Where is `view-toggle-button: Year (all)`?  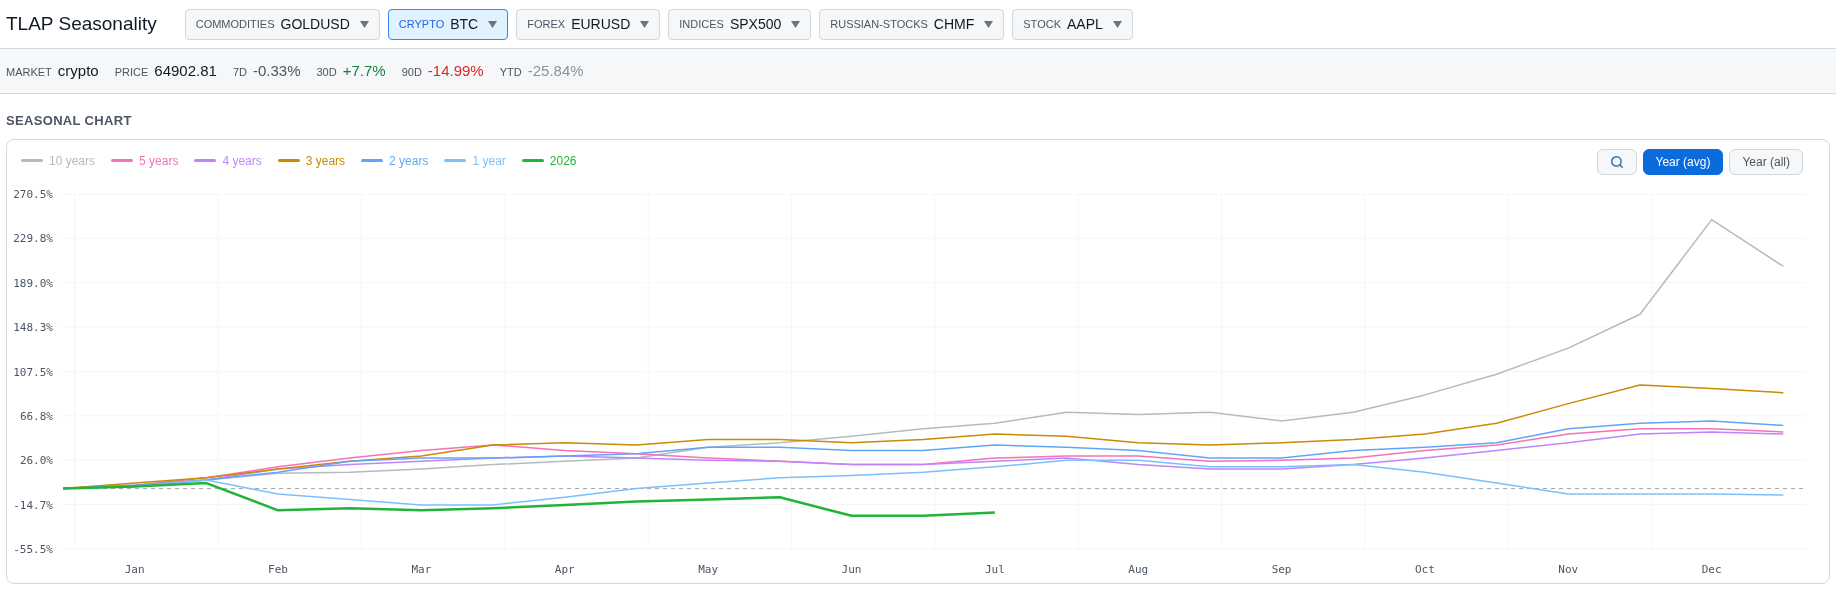 view-toggle-button: Year (all) is located at coordinates (1766, 161).